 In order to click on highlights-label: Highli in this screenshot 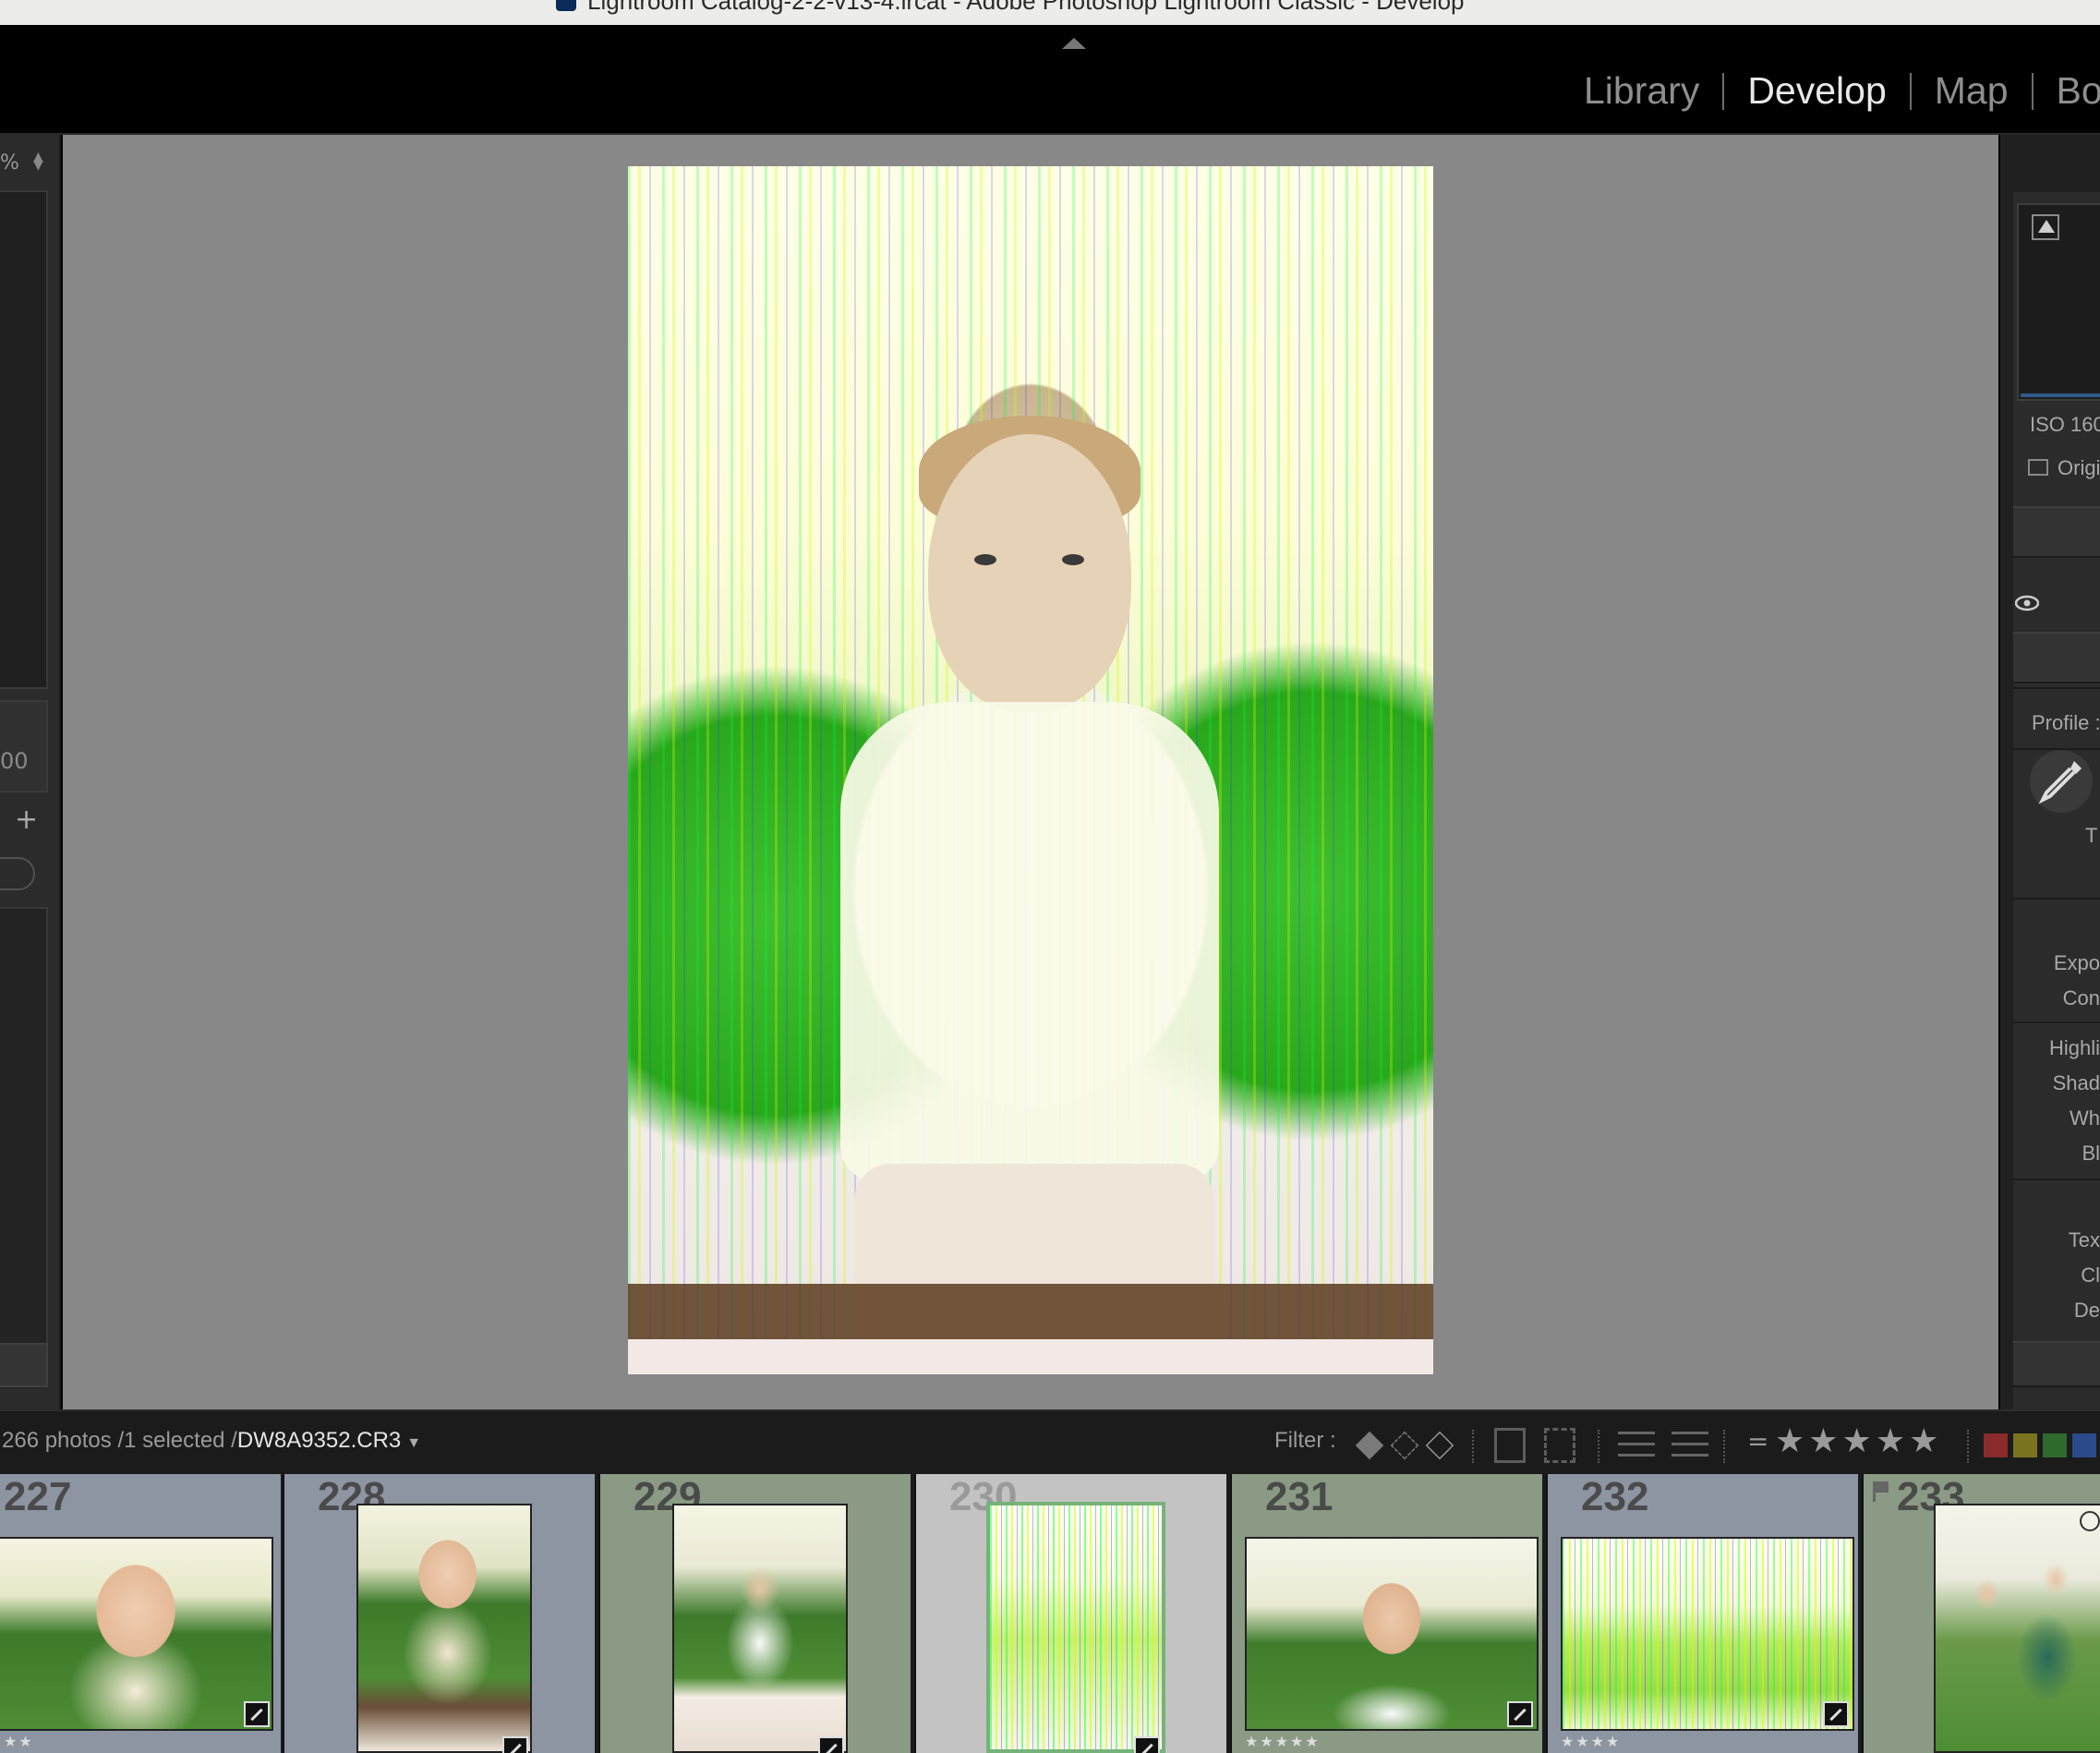, I will do `click(2074, 1047)`.